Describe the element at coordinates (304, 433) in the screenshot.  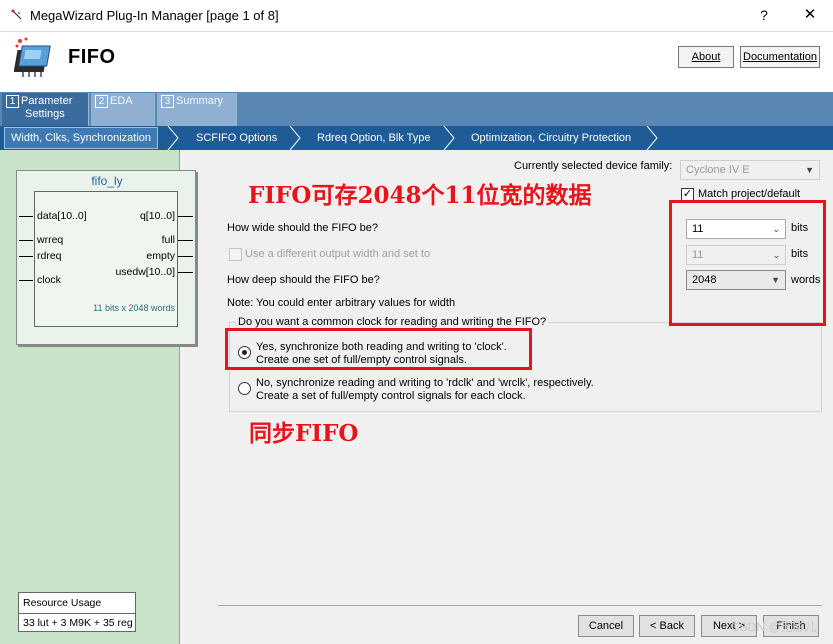
I see `annotation-sync-text: 同步FIFO` at that location.